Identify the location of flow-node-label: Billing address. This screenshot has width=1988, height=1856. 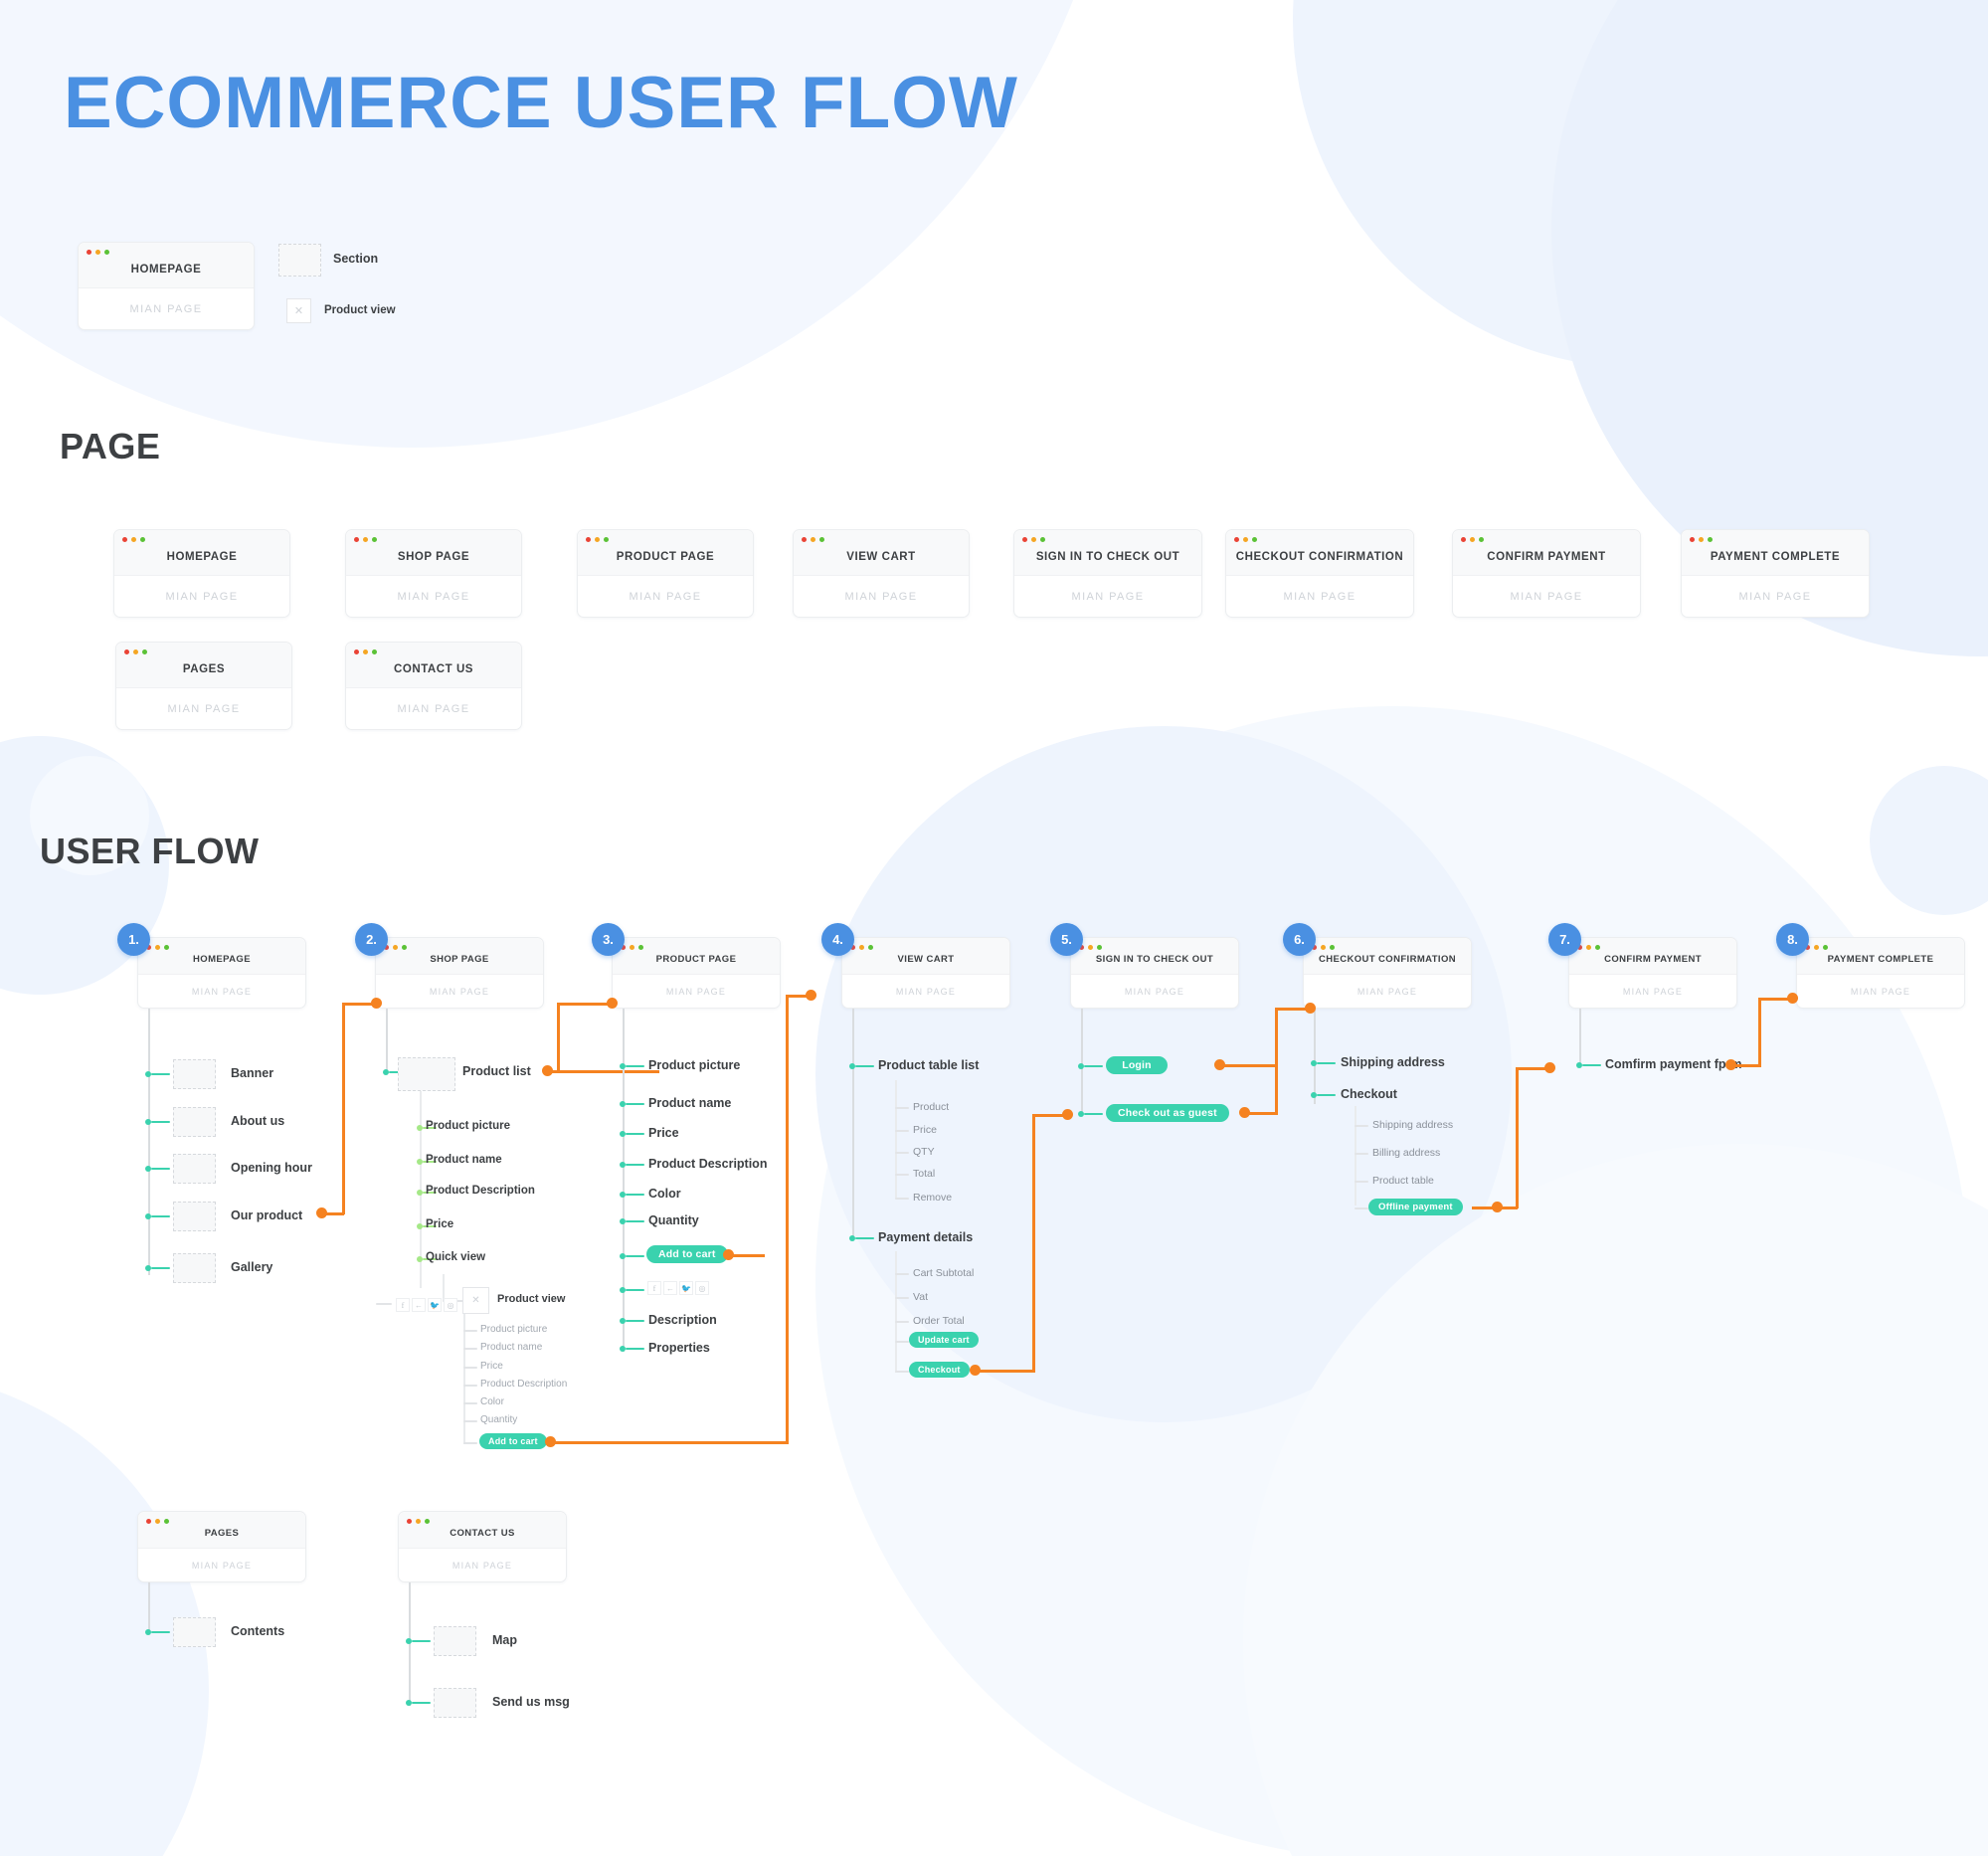
(1406, 1153).